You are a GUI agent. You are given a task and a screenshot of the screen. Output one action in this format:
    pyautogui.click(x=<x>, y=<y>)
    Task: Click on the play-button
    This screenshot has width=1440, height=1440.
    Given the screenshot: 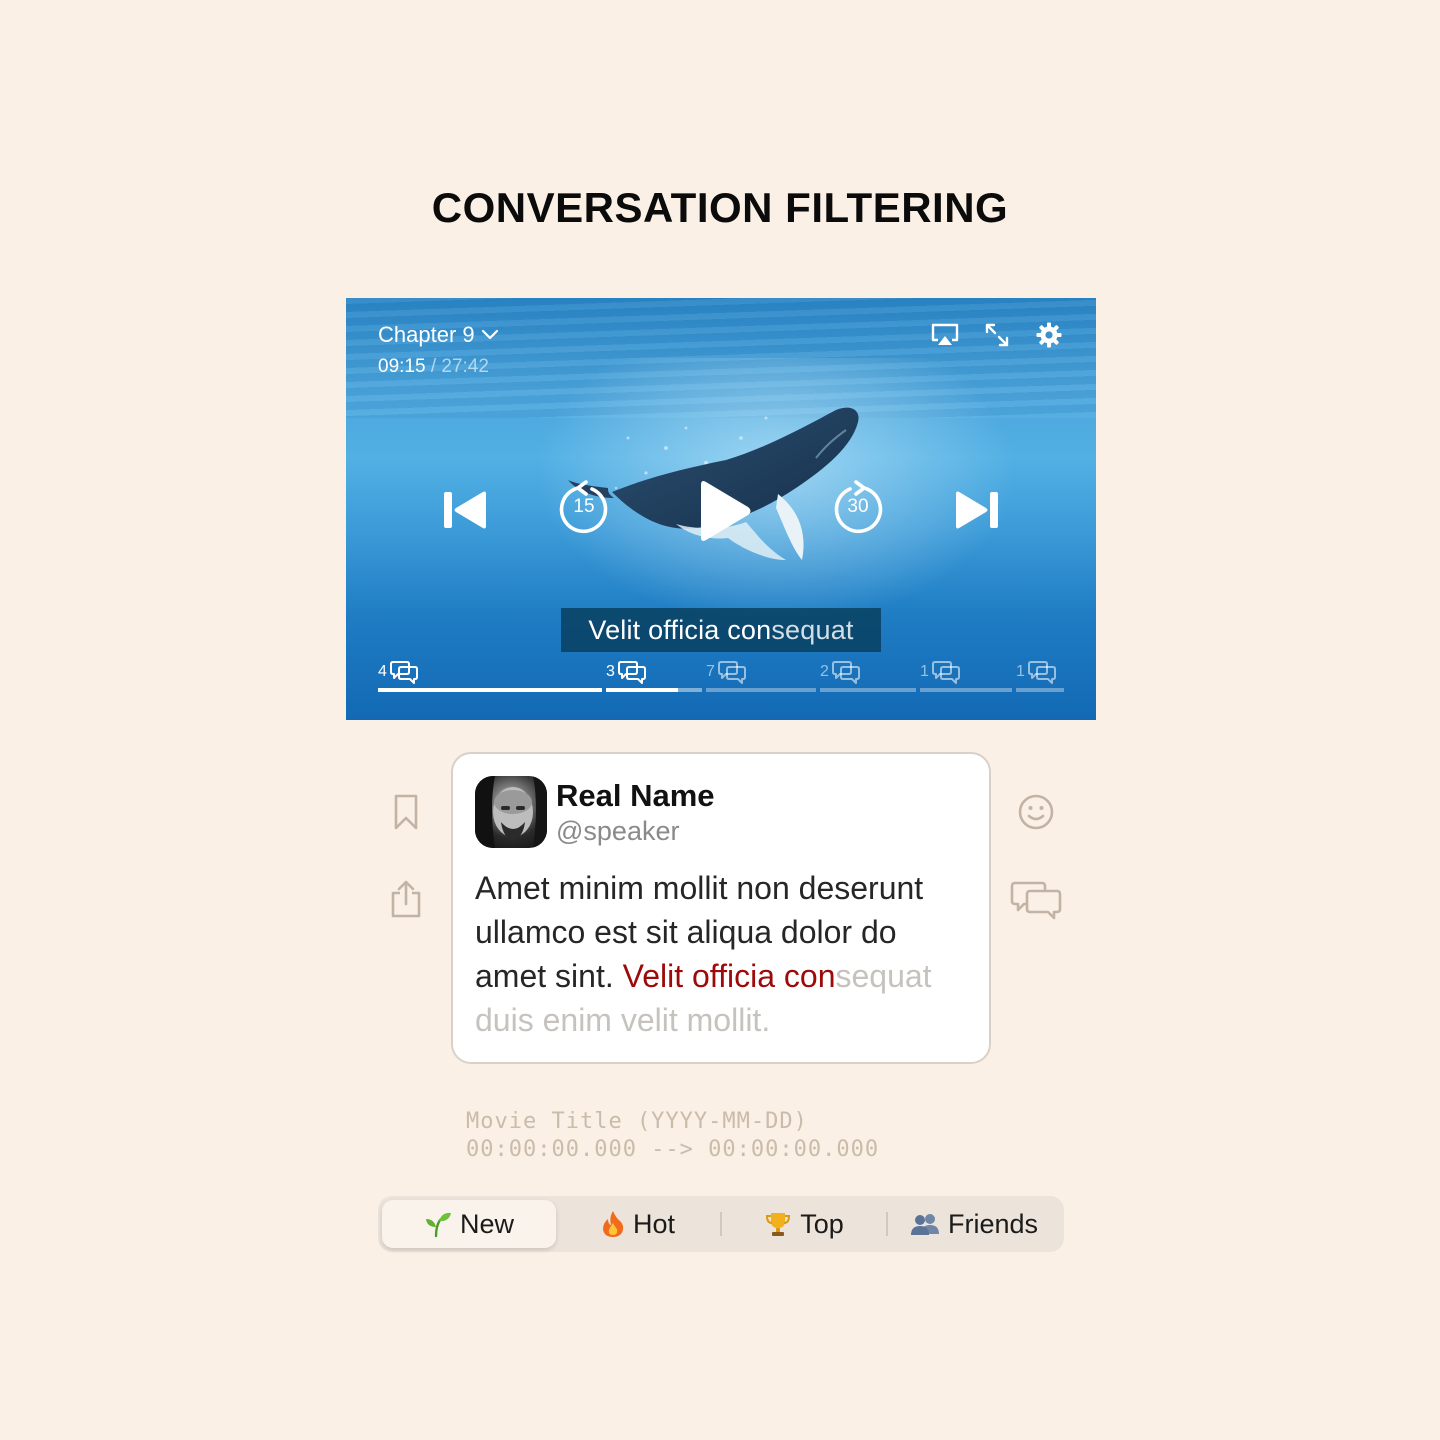 What is the action you would take?
    pyautogui.click(x=724, y=511)
    